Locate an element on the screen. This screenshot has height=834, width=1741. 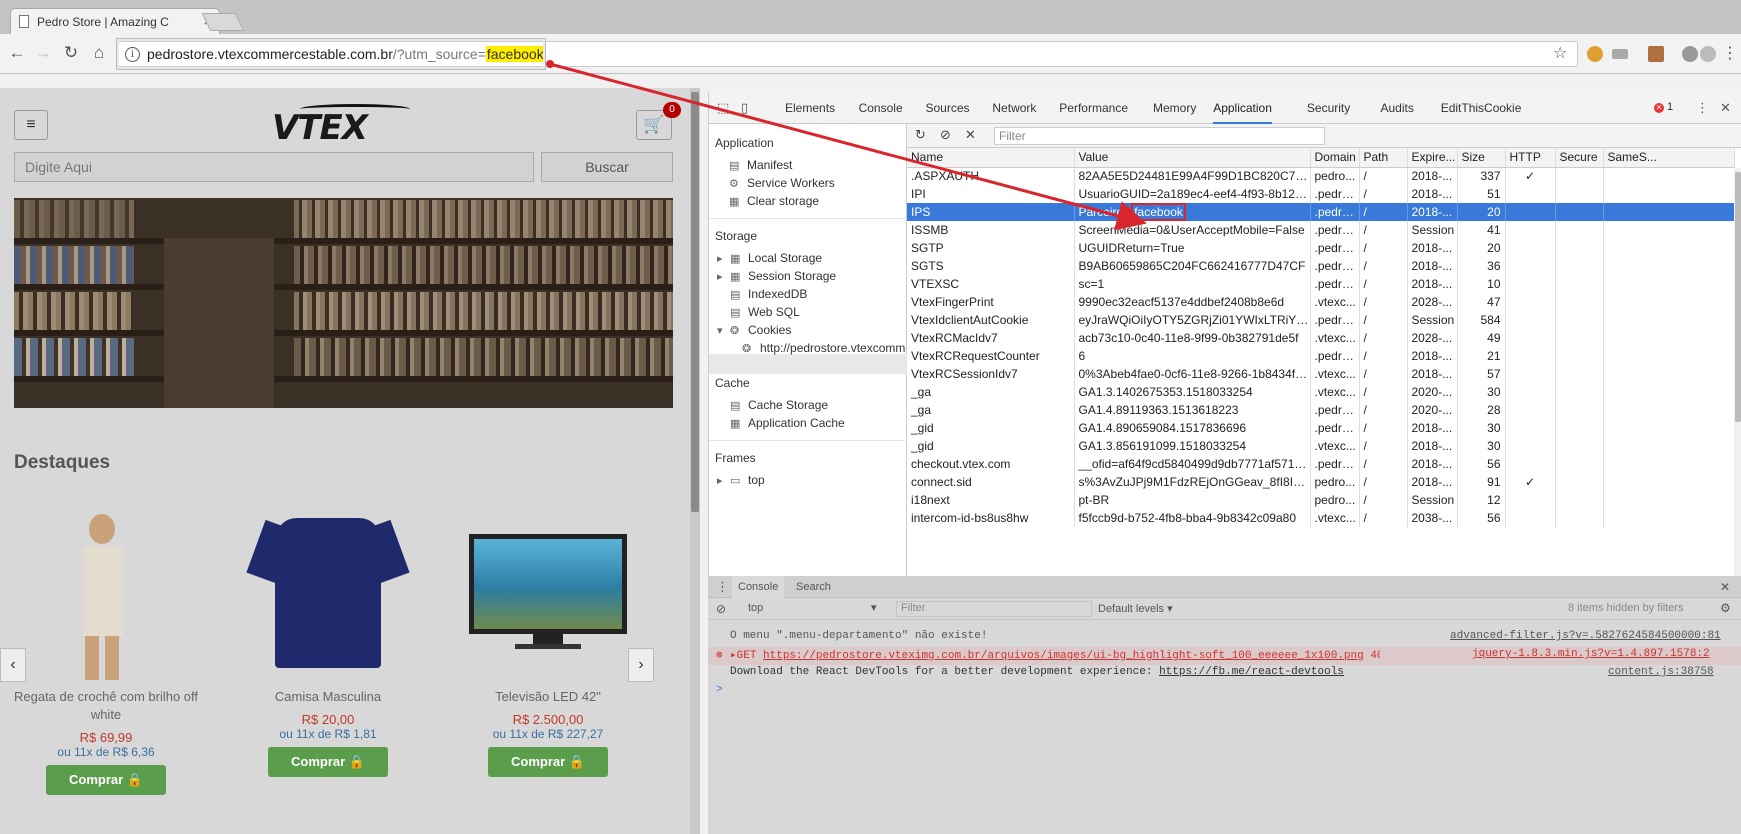
tab-sources: Sources is located at coordinates (948, 108).